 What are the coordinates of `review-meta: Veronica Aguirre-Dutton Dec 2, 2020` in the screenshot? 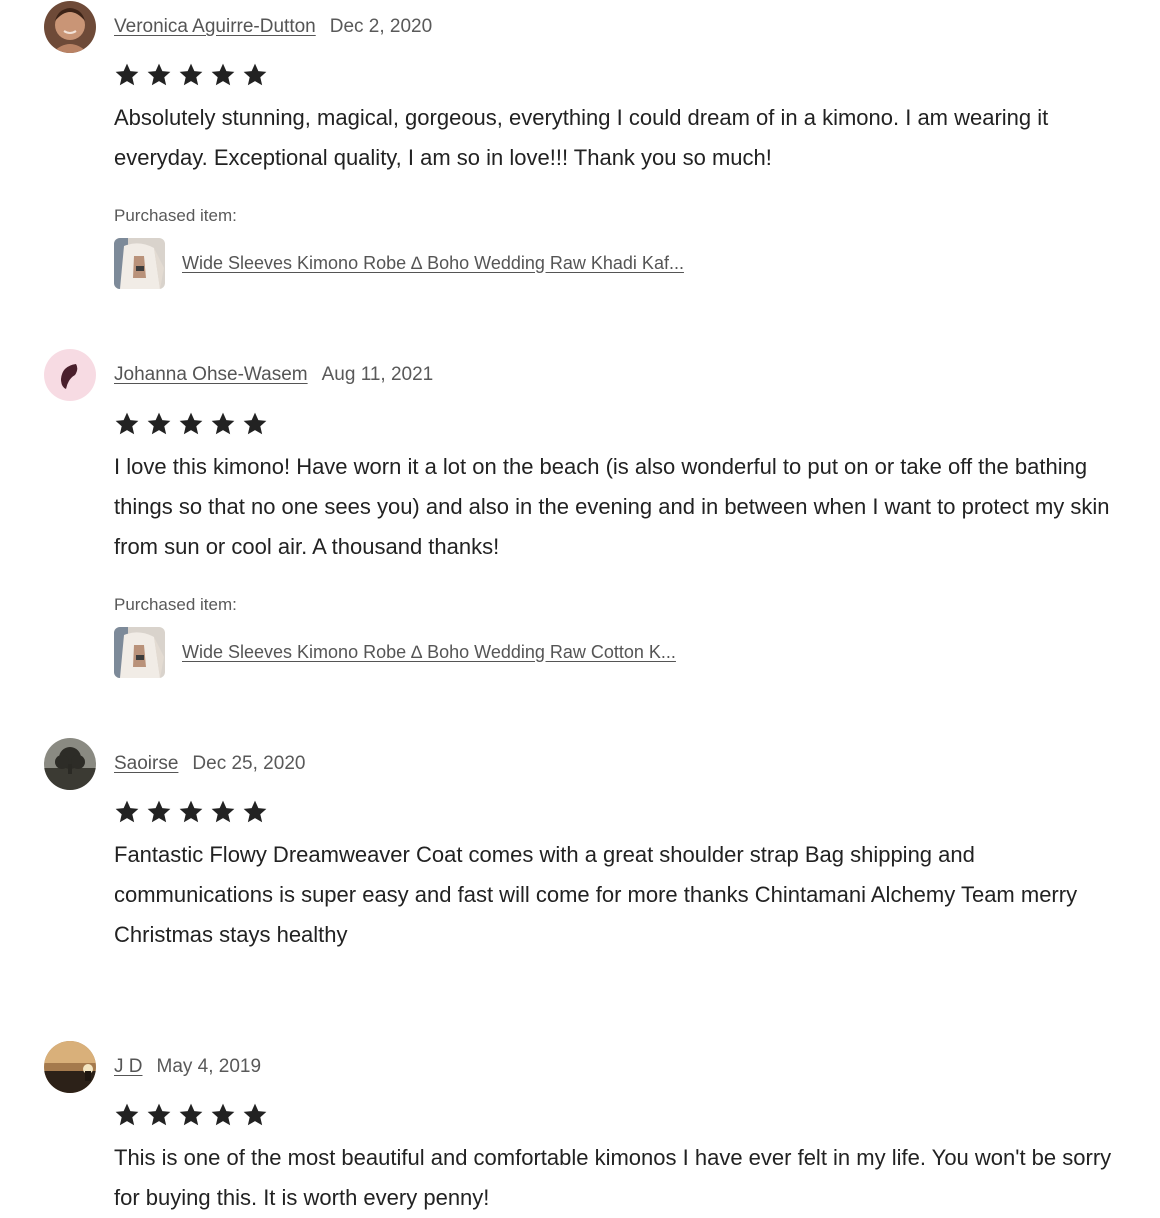 It's located at (273, 27).